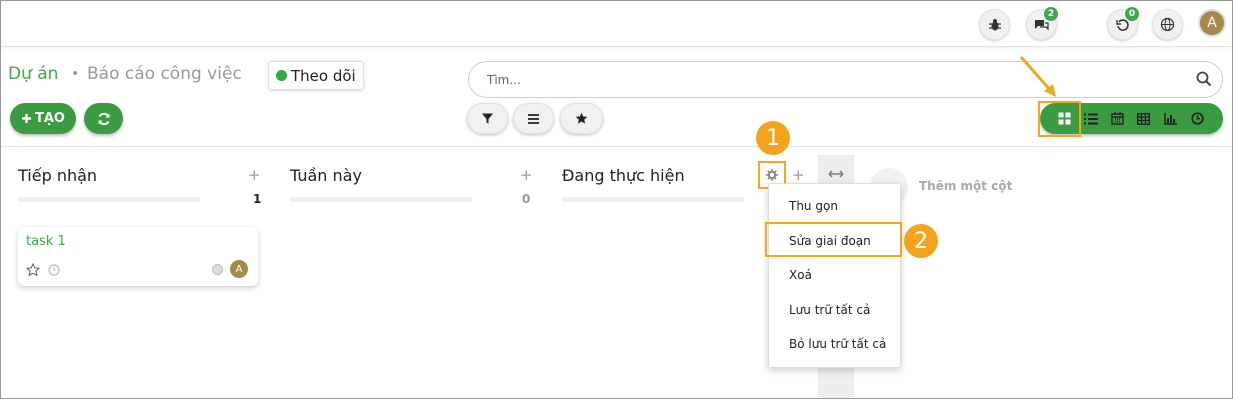 The height and width of the screenshot is (399, 1233). I want to click on activity-view-button, so click(1197, 118).